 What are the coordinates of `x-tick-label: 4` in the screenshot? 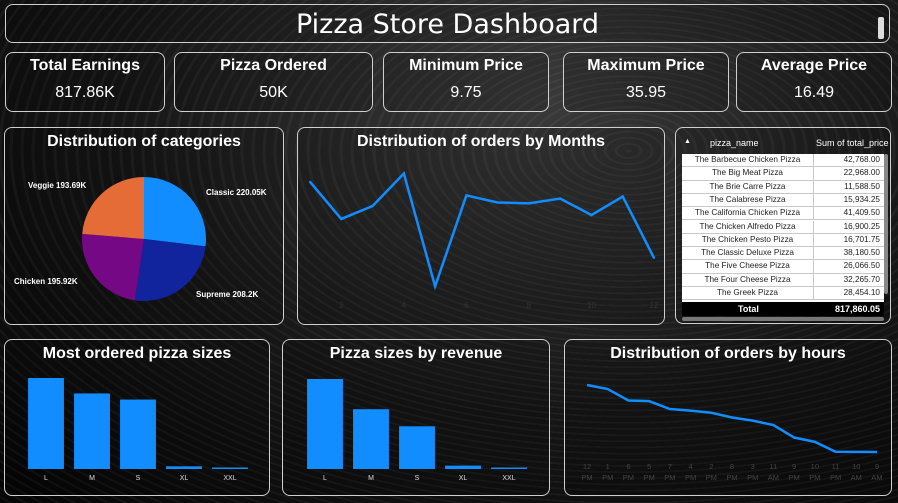 It's located at (404, 305).